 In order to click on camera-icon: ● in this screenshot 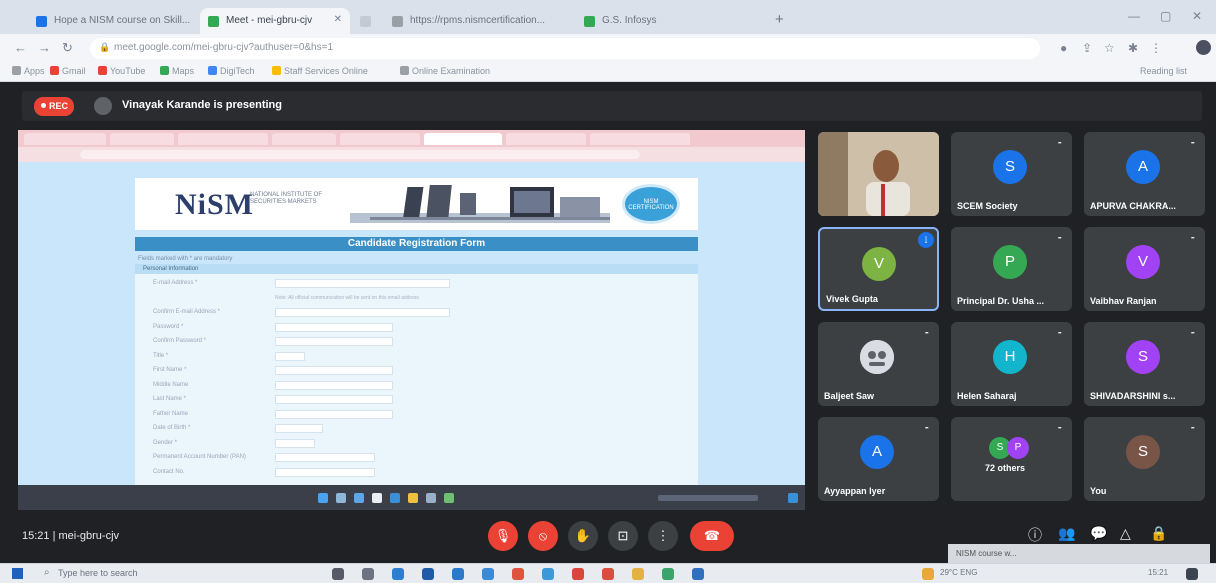, I will do `click(1063, 48)`.